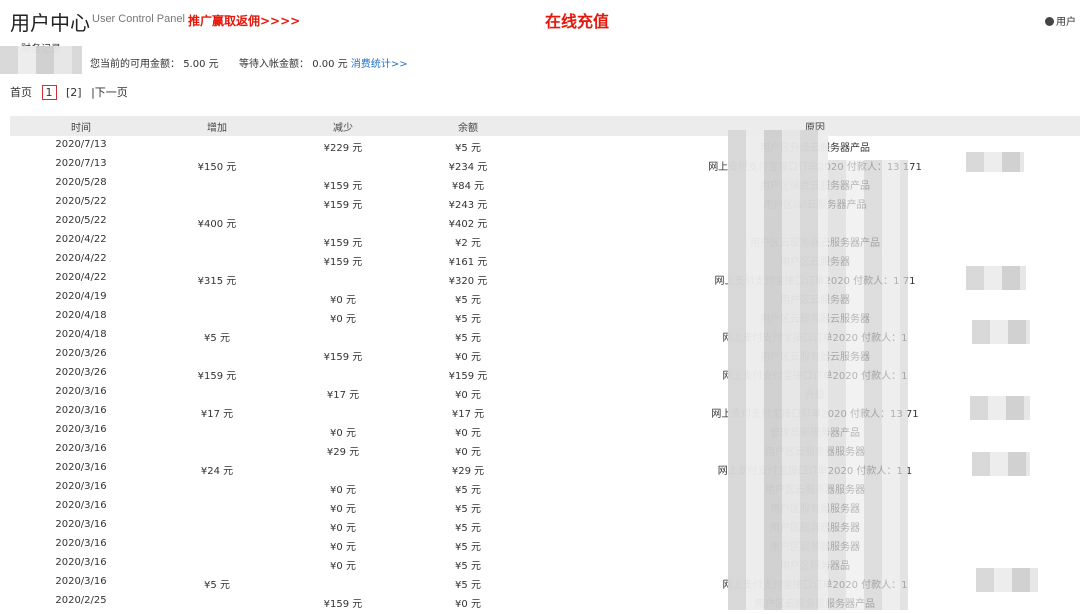  What do you see at coordinates (577, 20) in the screenshot?
I see `online-recharge-link: 在线充值` at bounding box center [577, 20].